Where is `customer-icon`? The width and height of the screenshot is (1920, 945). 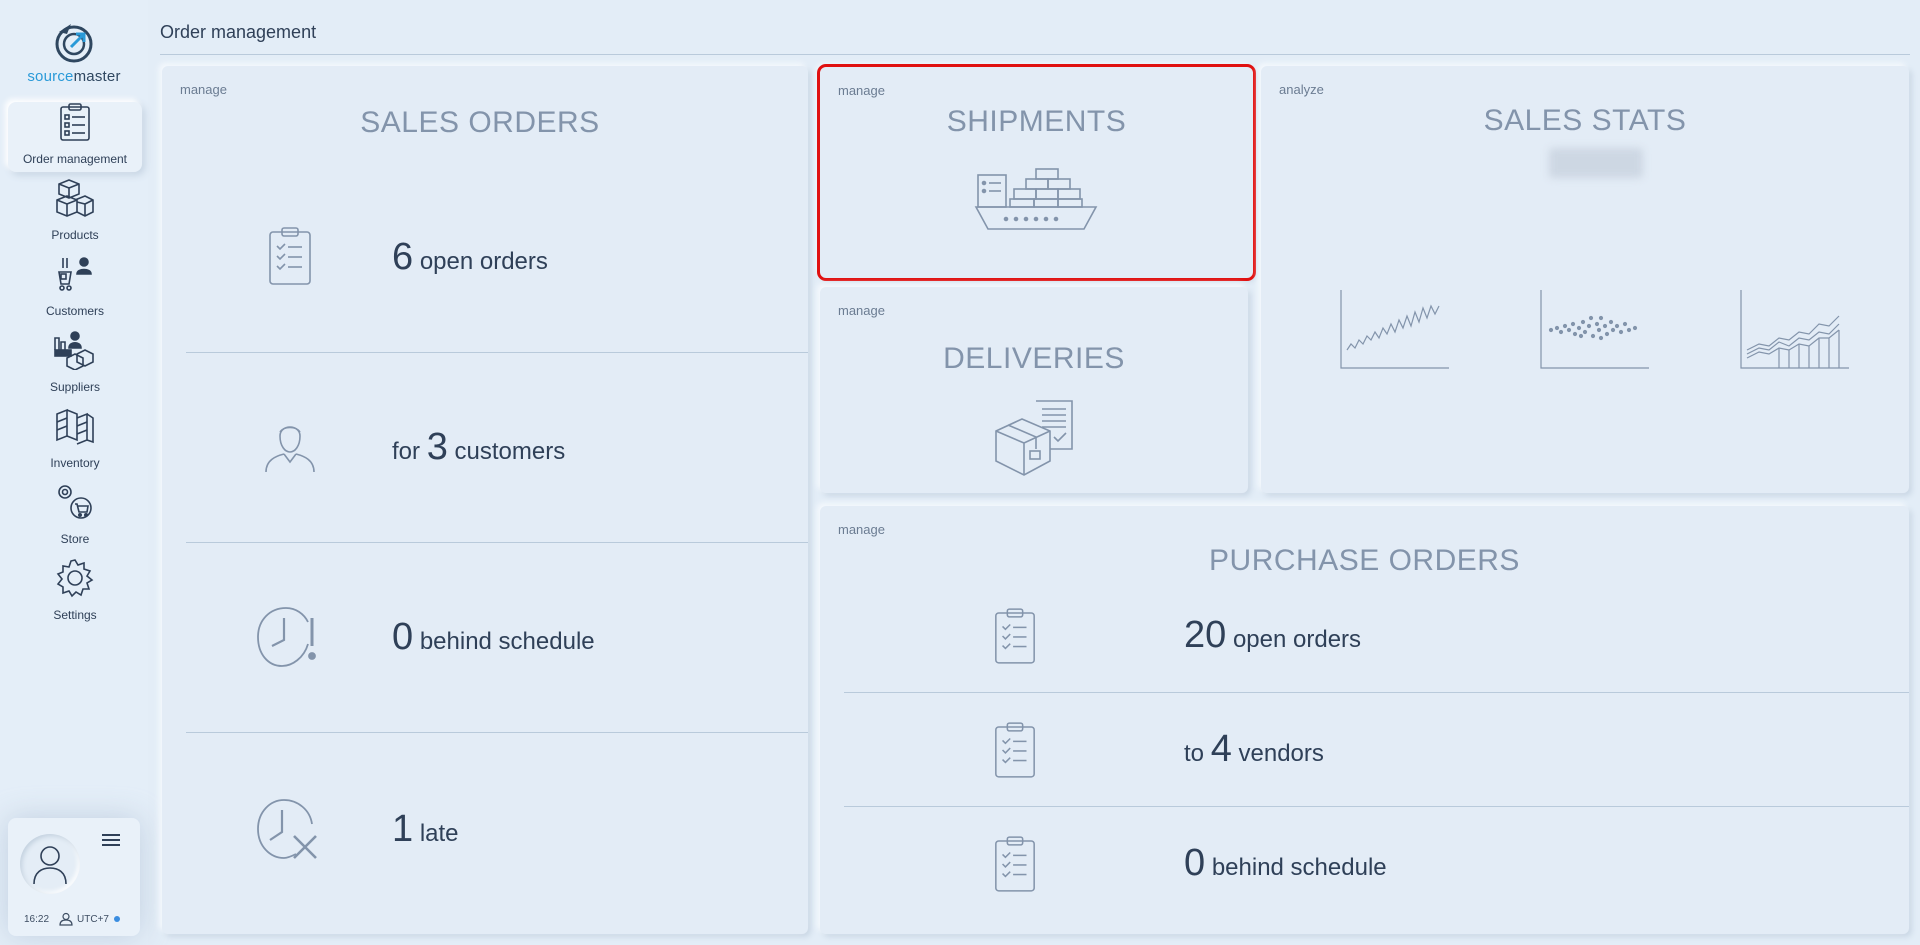
customer-icon is located at coordinates (290, 449).